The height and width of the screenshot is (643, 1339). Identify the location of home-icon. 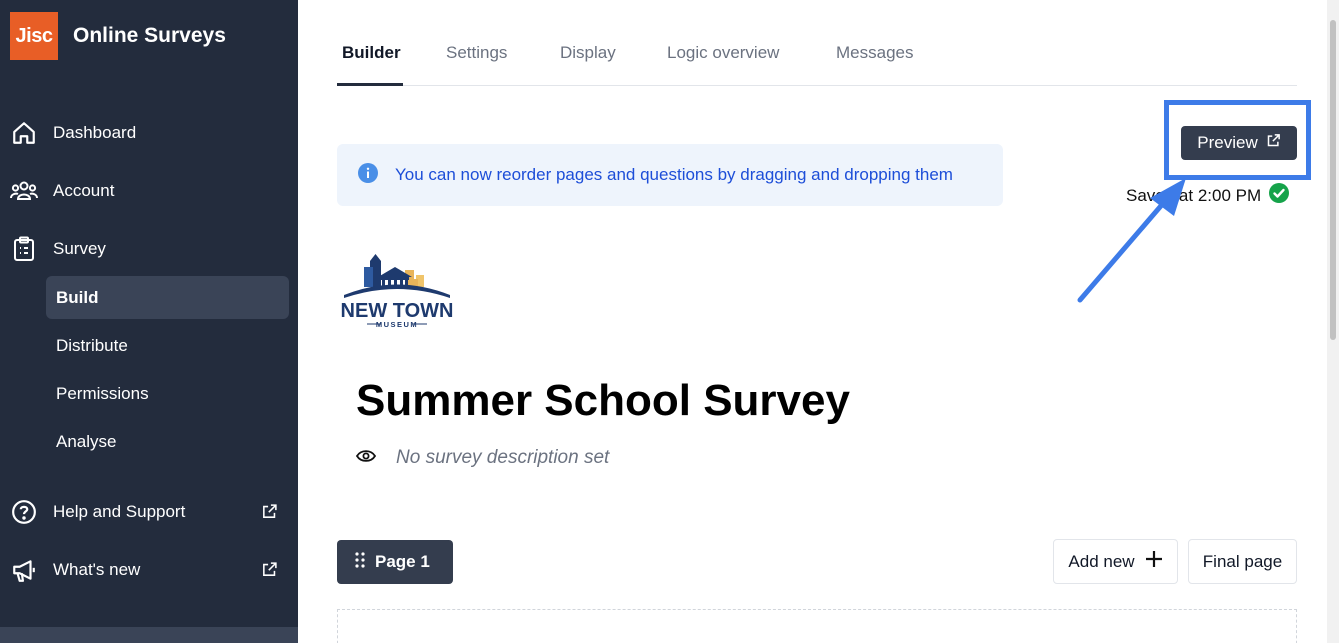
(24, 133).